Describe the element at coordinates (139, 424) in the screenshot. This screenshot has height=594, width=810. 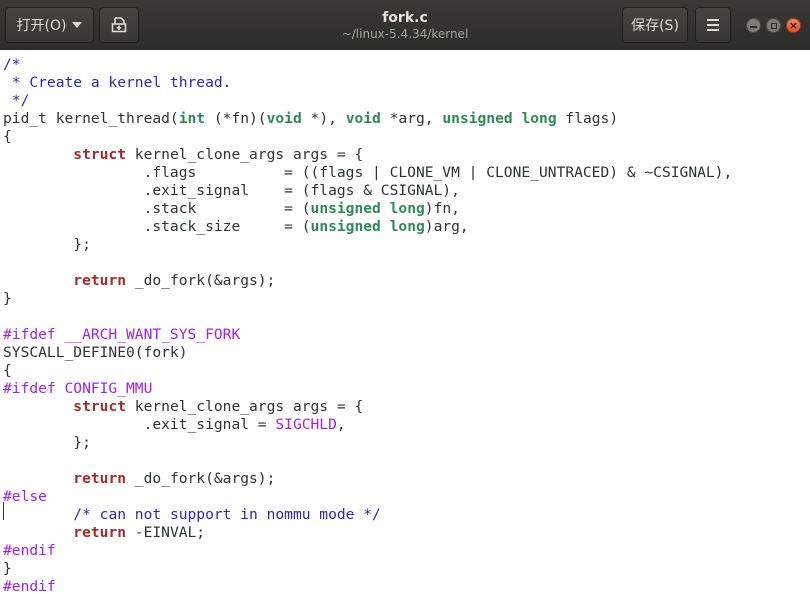
I see `code-token: .exit_signal =` at that location.